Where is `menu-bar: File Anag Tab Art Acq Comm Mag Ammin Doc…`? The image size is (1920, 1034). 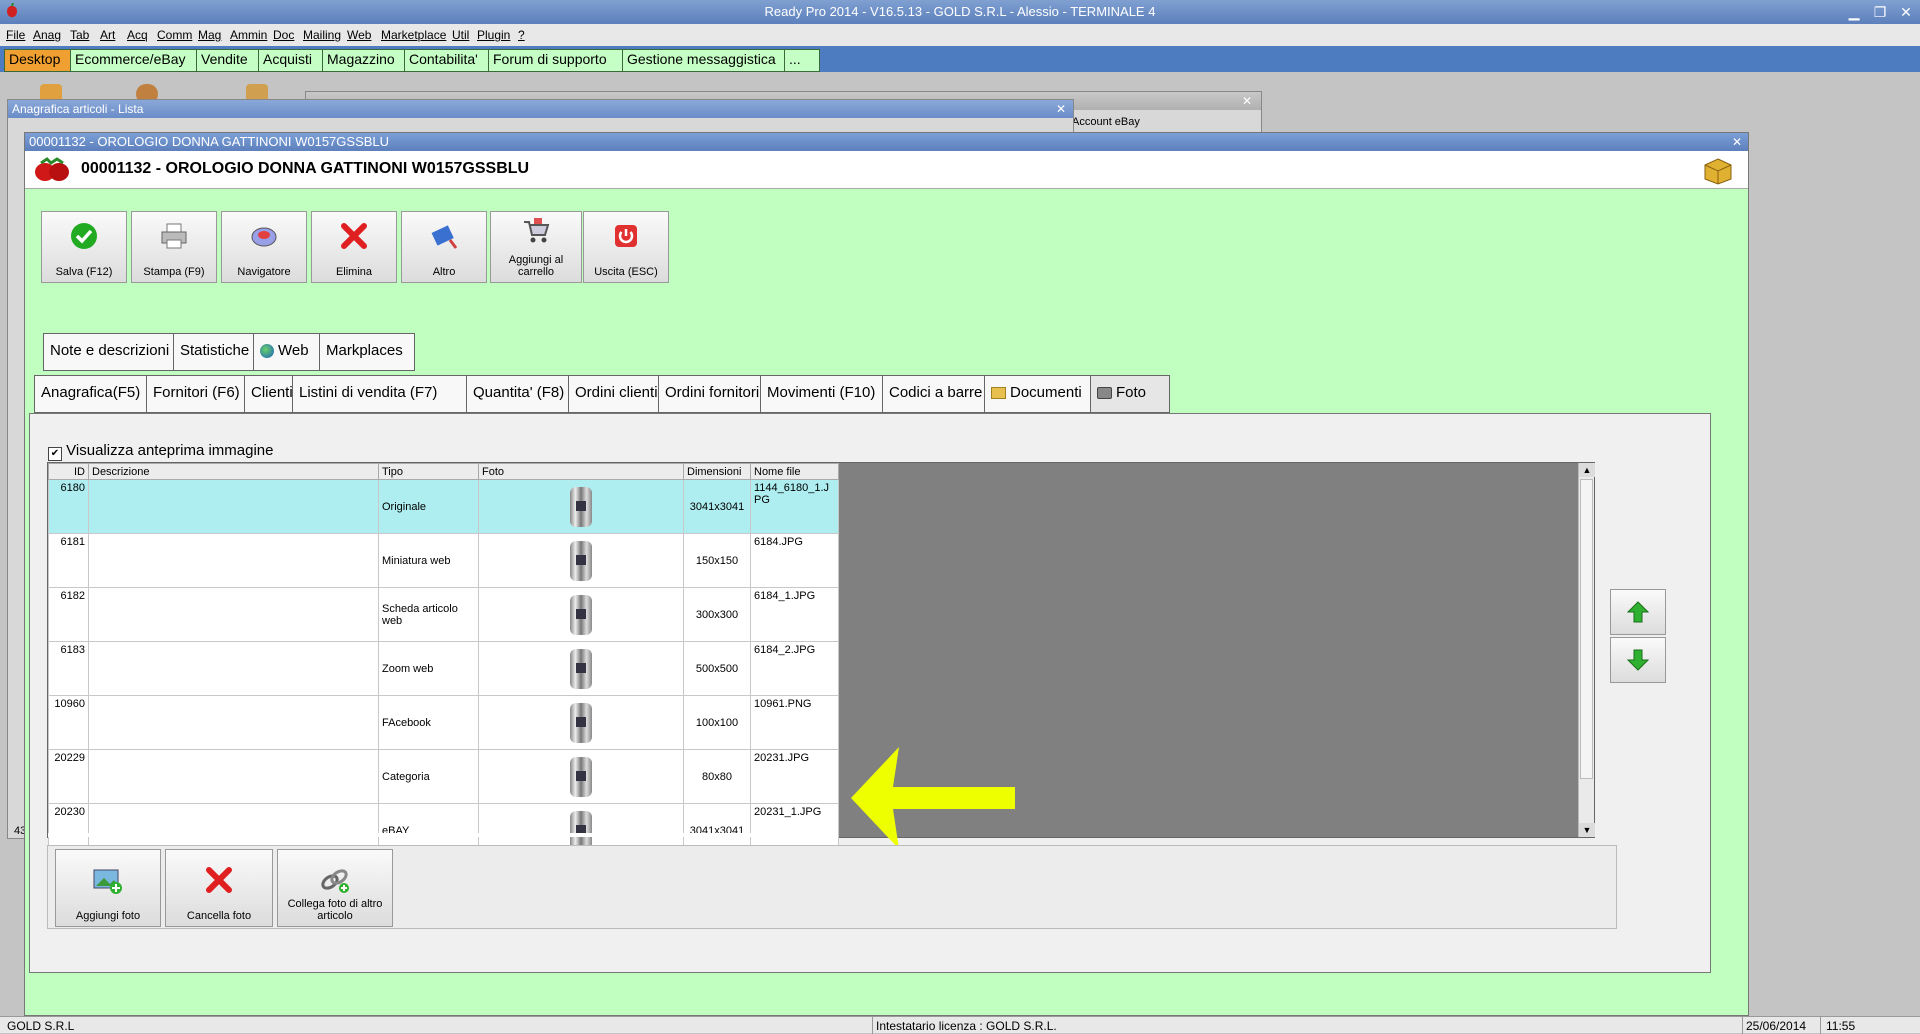 menu-bar: File Anag Tab Art Acq Comm Mag Ammin Doc… is located at coordinates (960, 35).